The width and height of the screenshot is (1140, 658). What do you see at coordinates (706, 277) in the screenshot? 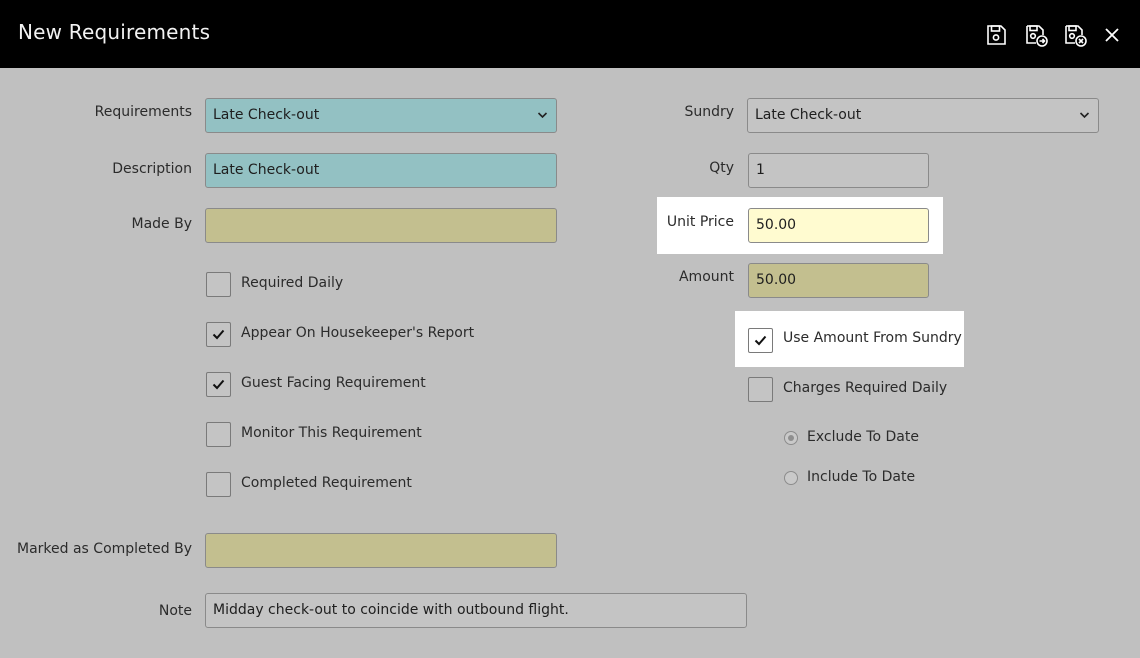
I see `amount-label: Amount` at bounding box center [706, 277].